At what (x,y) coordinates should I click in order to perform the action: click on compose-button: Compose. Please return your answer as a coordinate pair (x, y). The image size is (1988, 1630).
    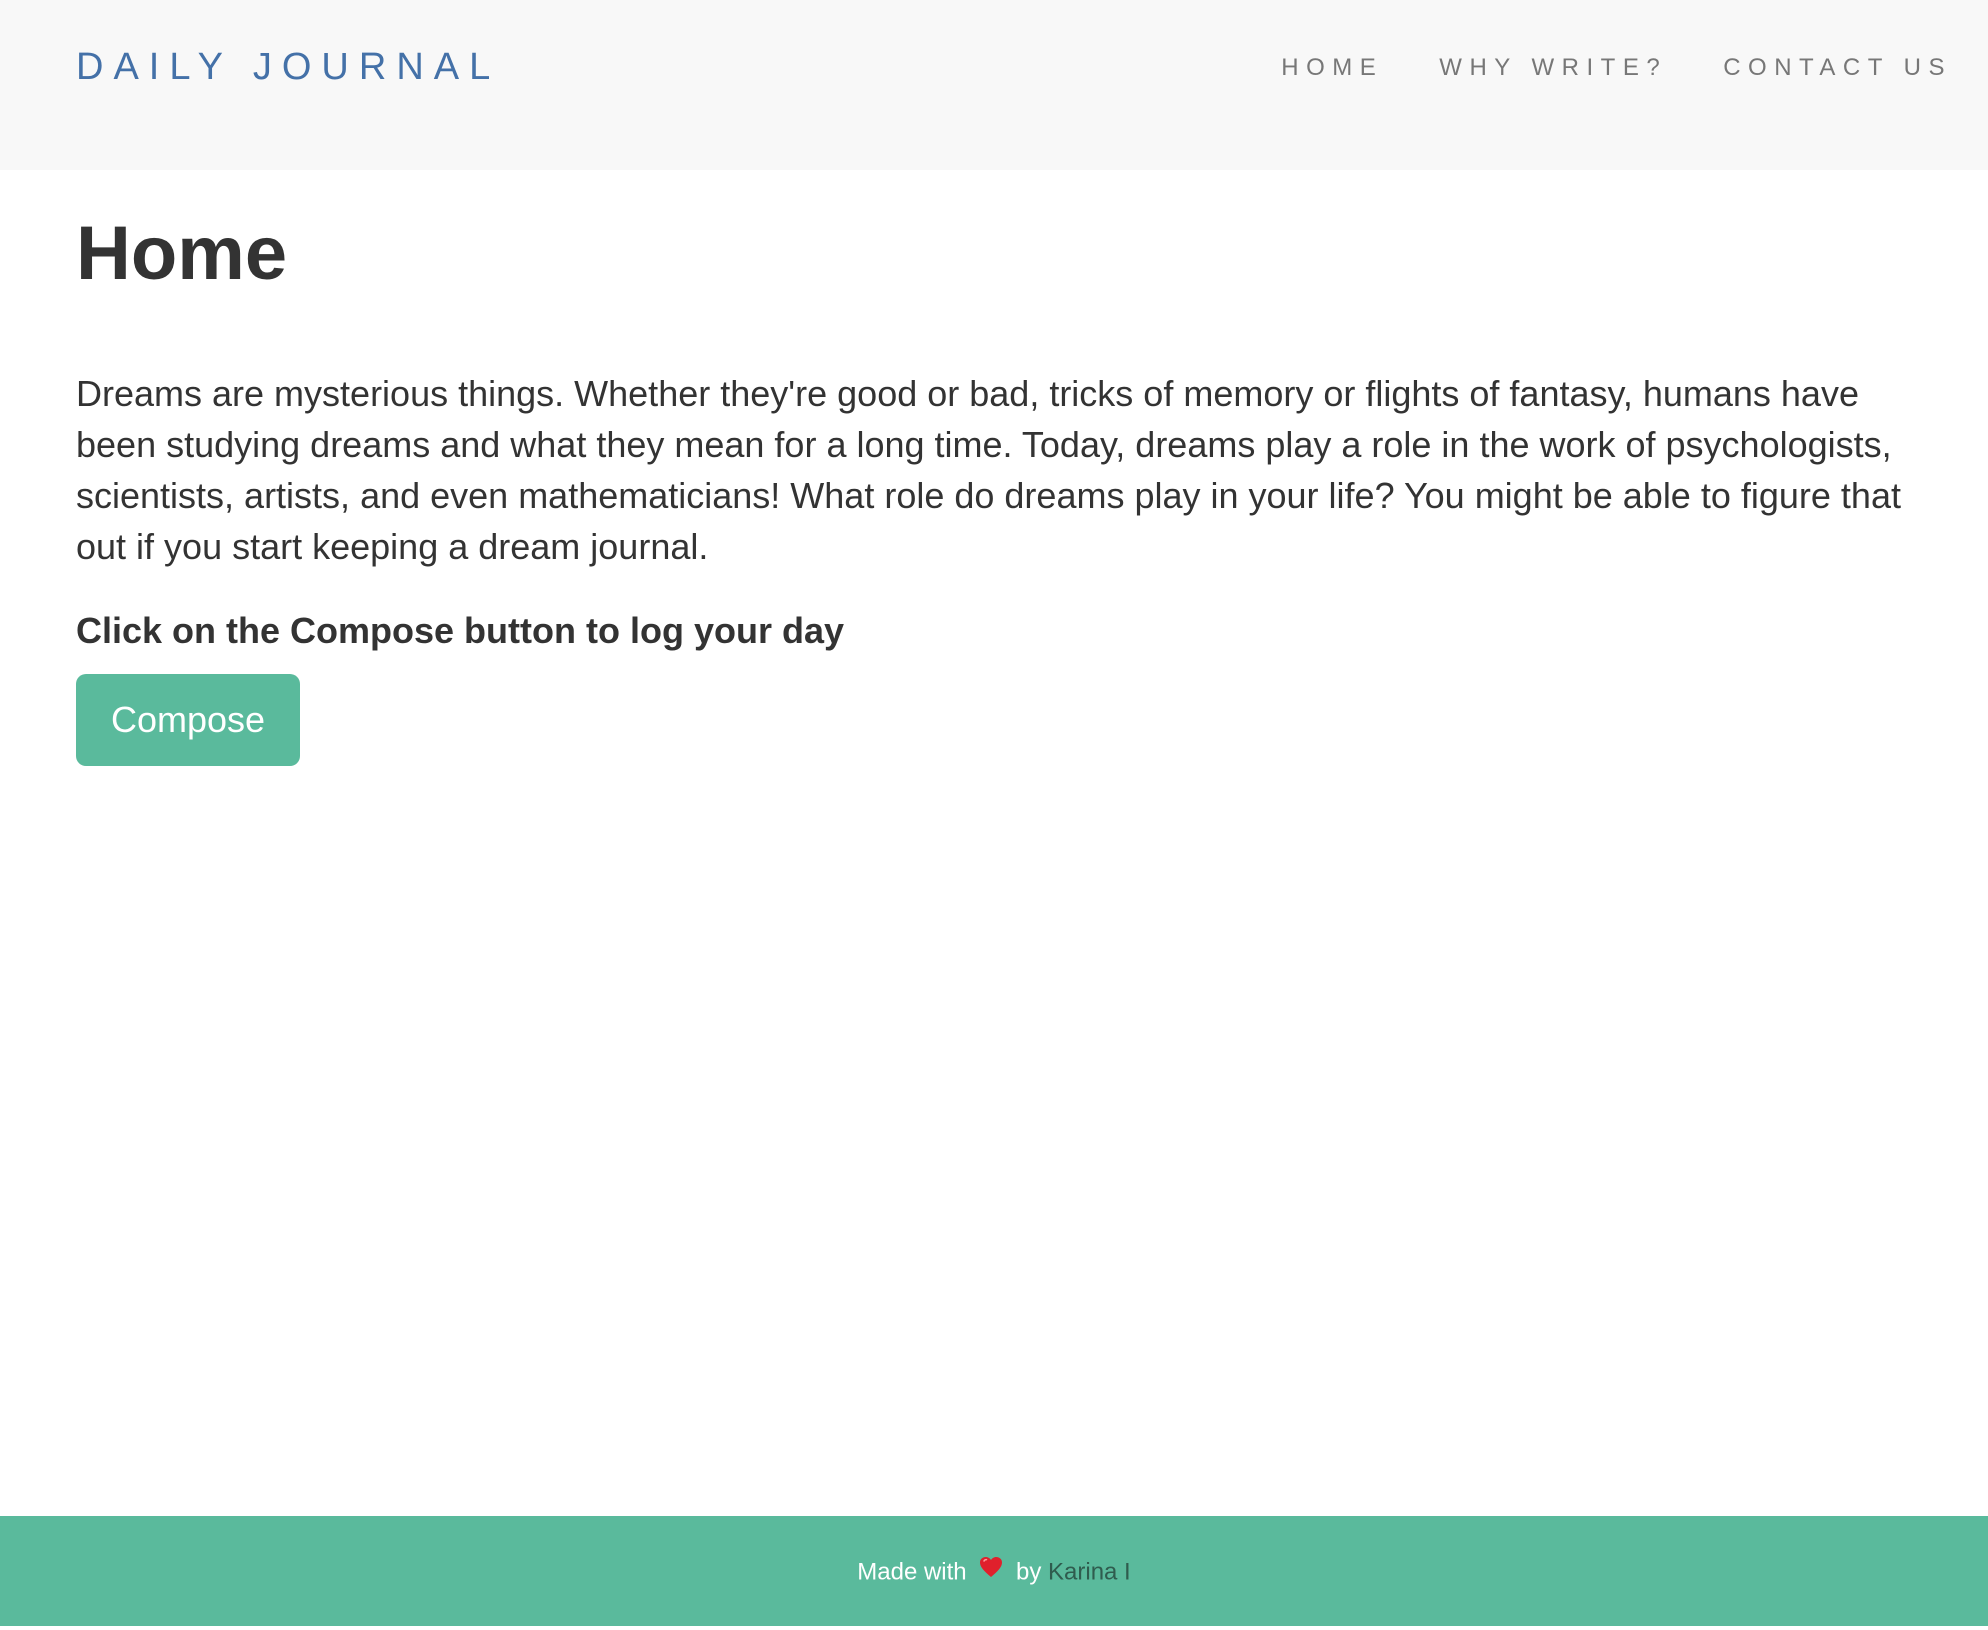
    Looking at the image, I should click on (188, 720).